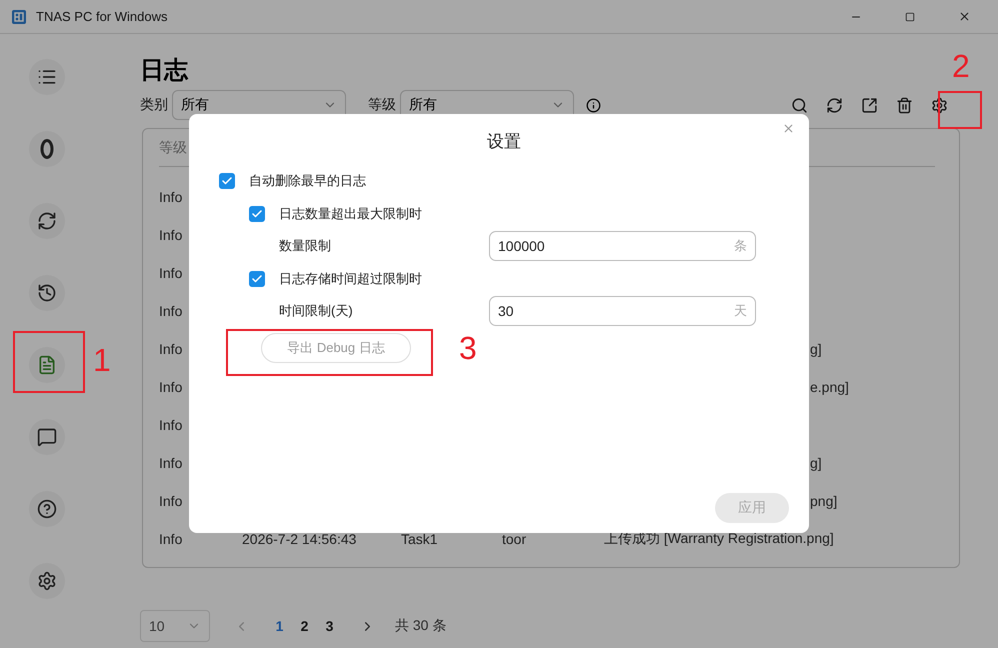  I want to click on close-icon, so click(964, 16).